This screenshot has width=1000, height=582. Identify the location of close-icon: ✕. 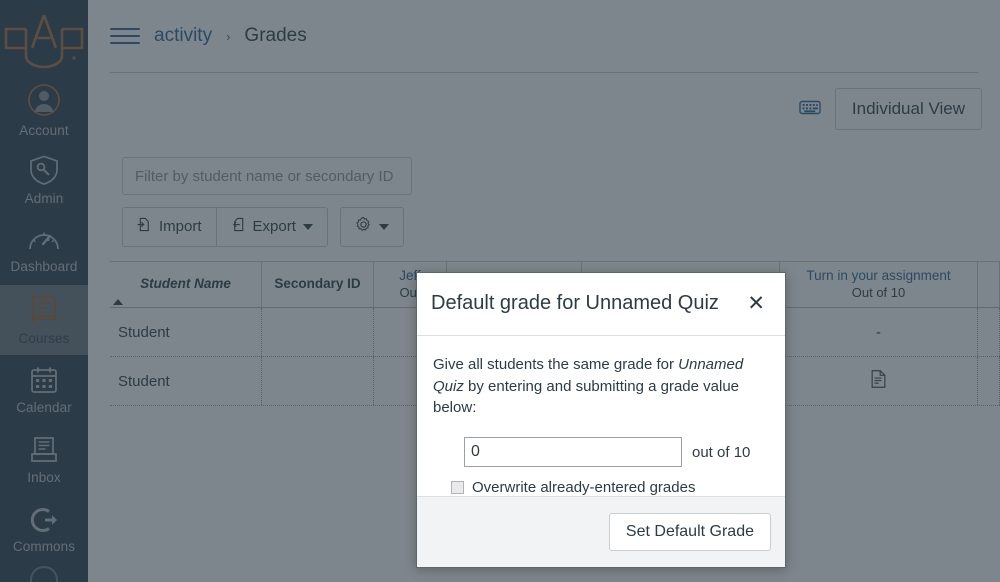
(756, 303).